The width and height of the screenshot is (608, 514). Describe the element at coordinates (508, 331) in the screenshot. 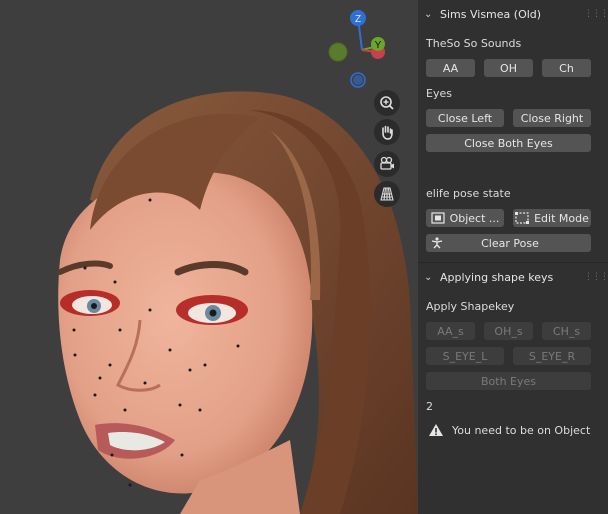

I see `shapekey-oh-button: OH_s` at that location.